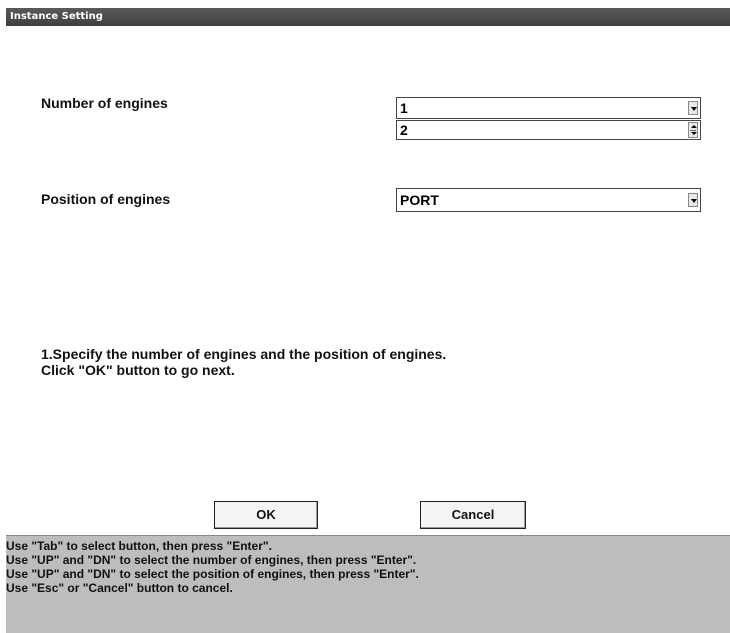 This screenshot has width=730, height=633. What do you see at coordinates (404, 130) in the screenshot?
I see `engines-spinner-value: 2` at bounding box center [404, 130].